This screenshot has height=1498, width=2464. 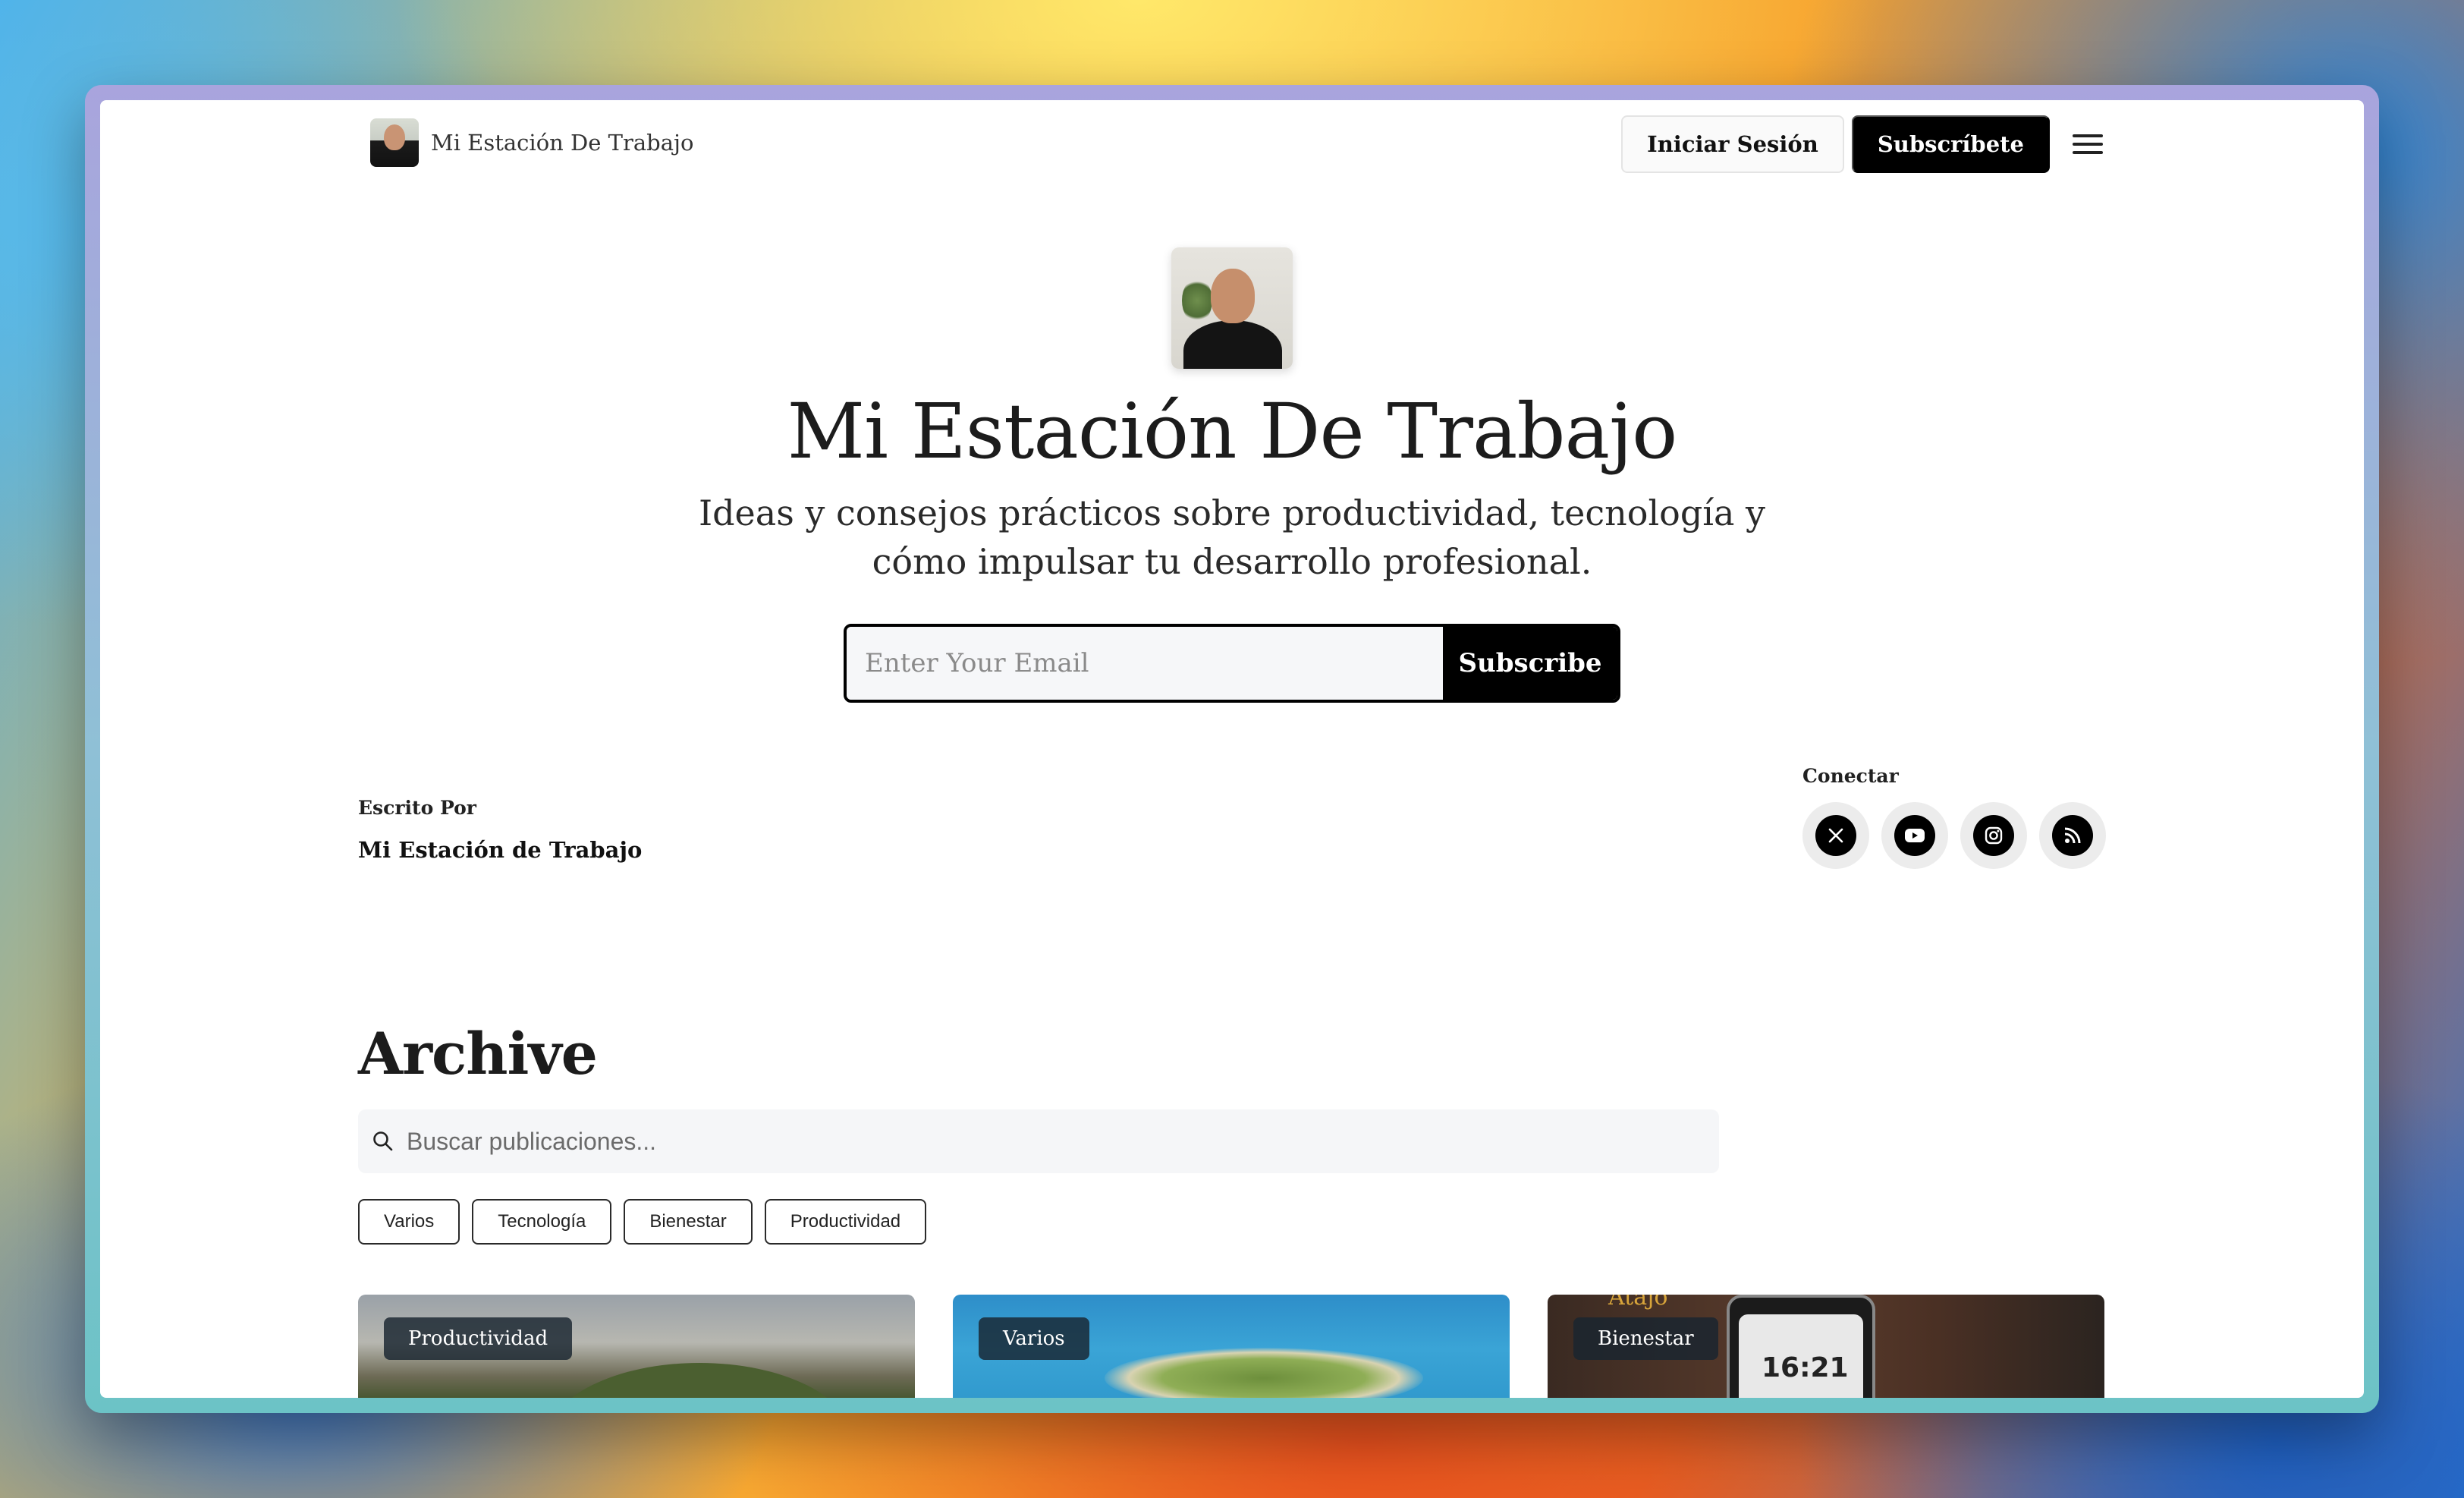 I want to click on filter-varios: Varios, so click(x=409, y=1222).